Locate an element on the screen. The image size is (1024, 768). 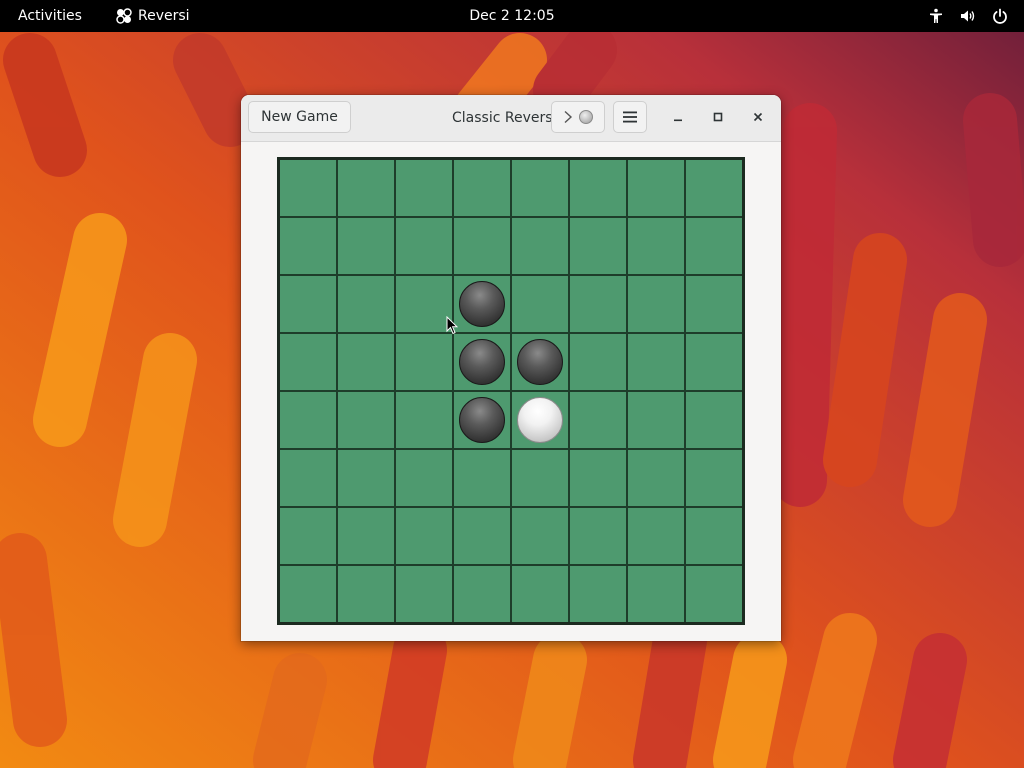
board-cell-d2 is located at coordinates (482, 246).